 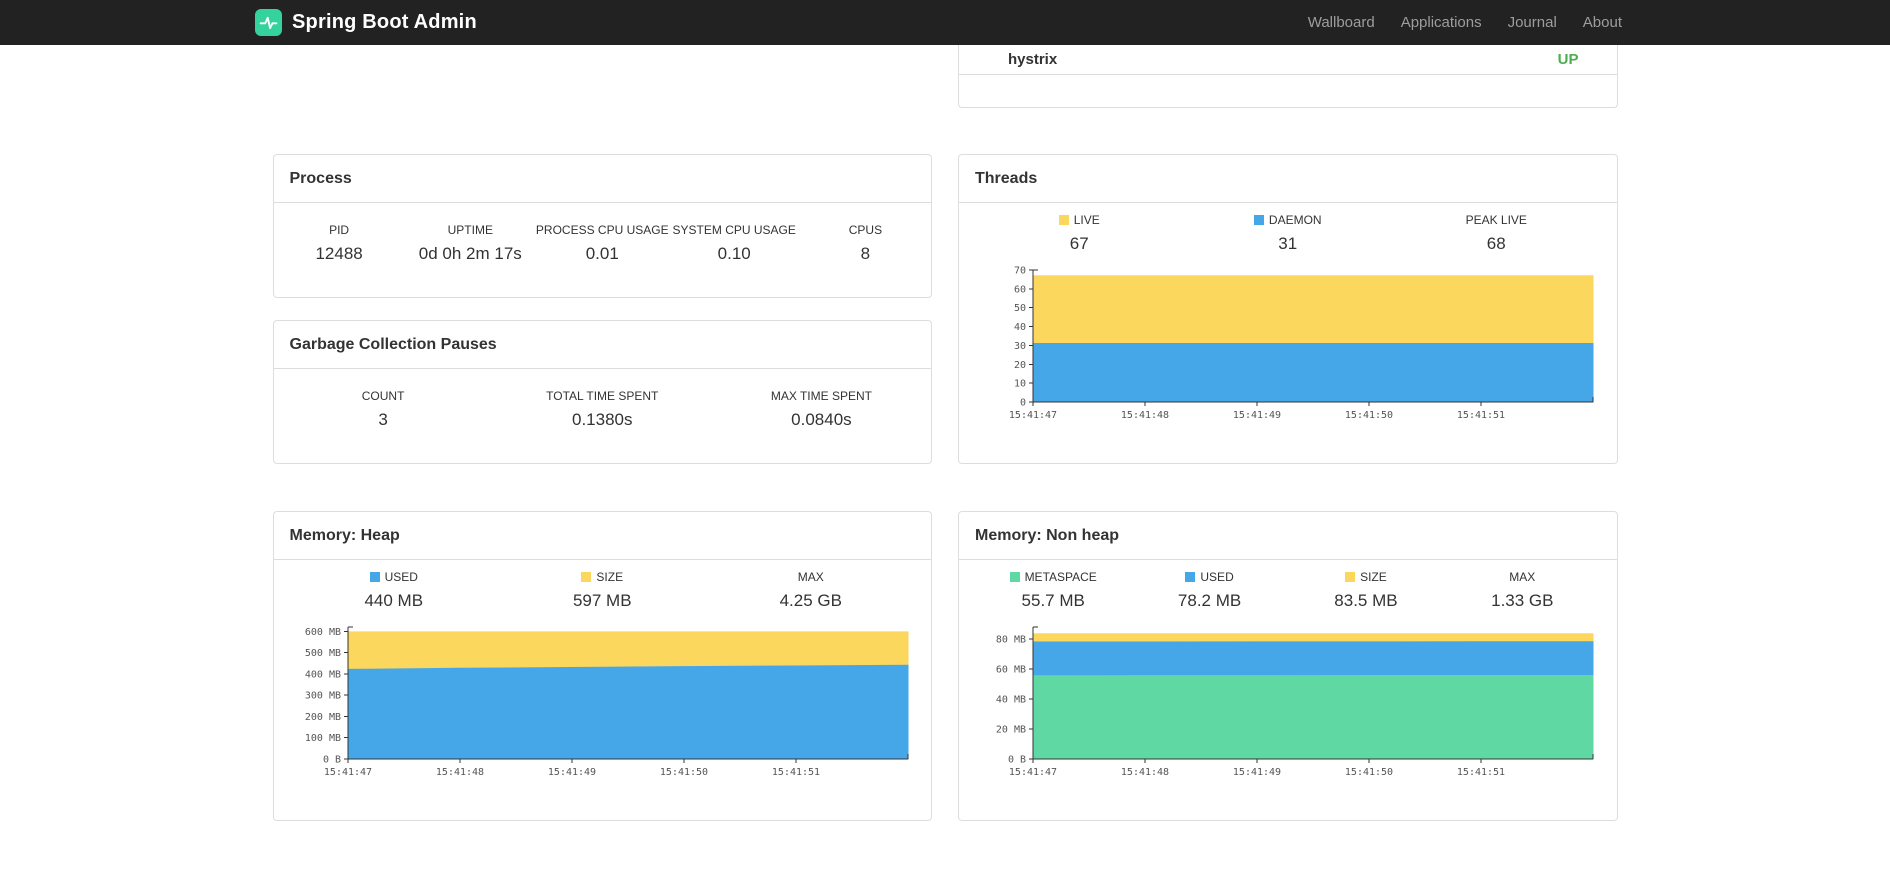 I want to click on stat-uptime: UPTIME 0d 0h 2m 17s, so click(x=470, y=243).